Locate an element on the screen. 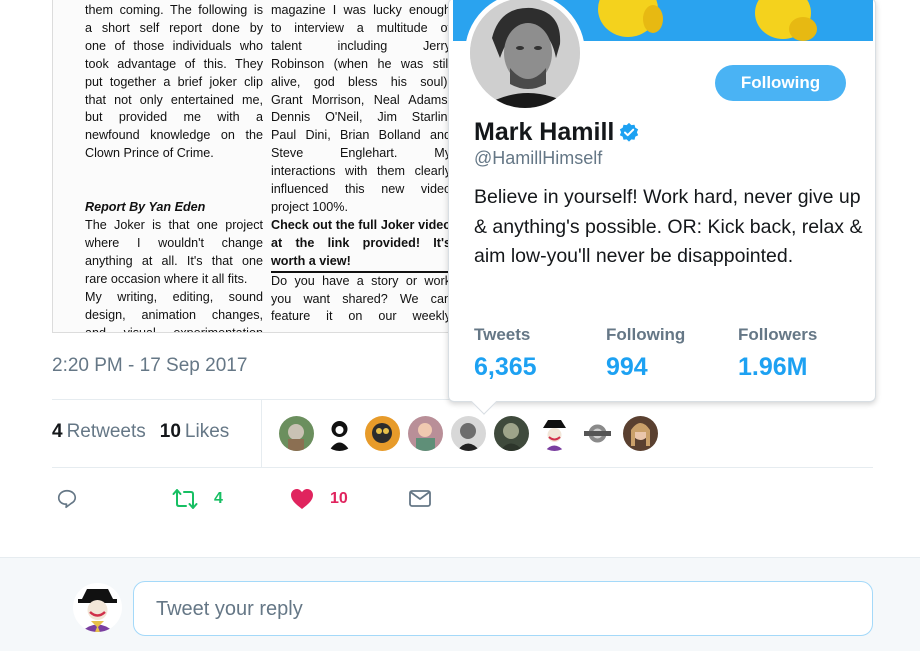 Image resolution: width=920 pixels, height=651 pixels. reply-input: Tweet your reply is located at coordinates (503, 608).